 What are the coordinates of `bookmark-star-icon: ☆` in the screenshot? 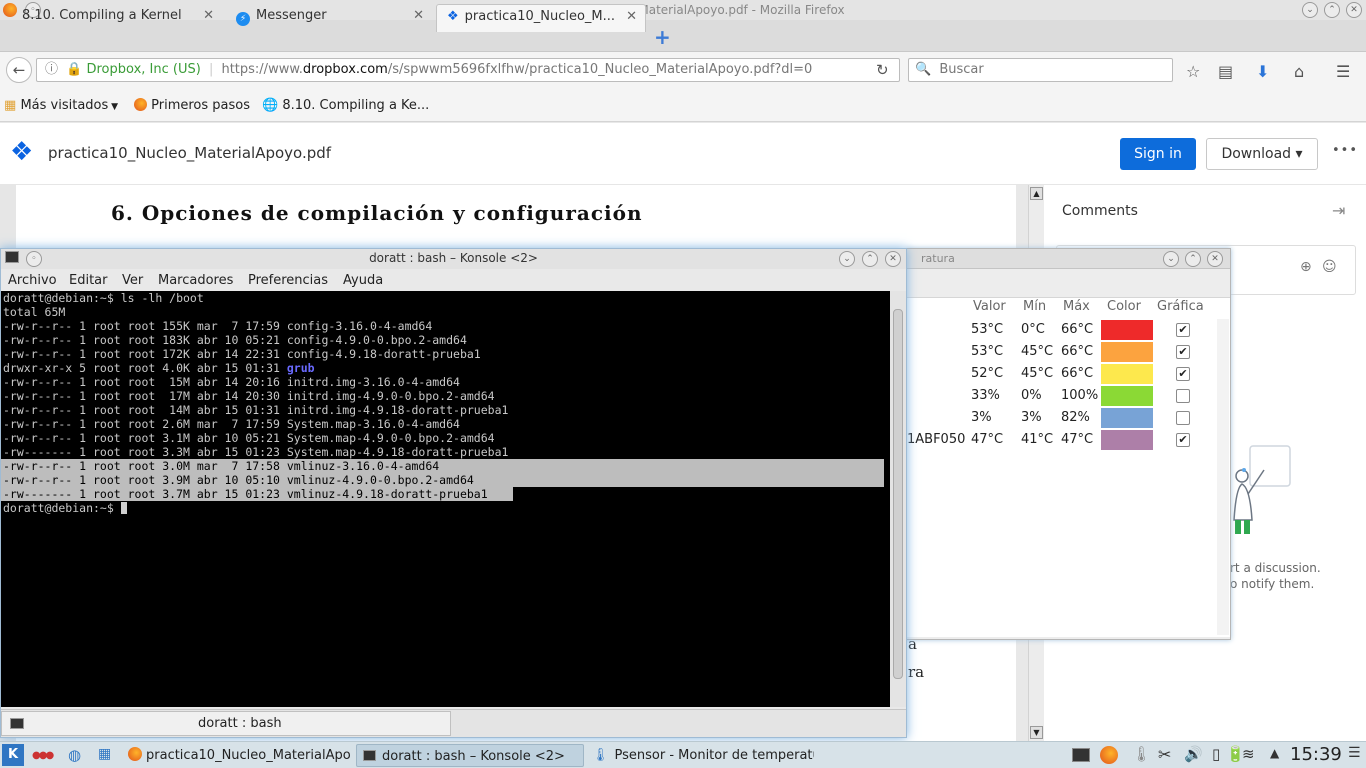 It's located at (1193, 71).